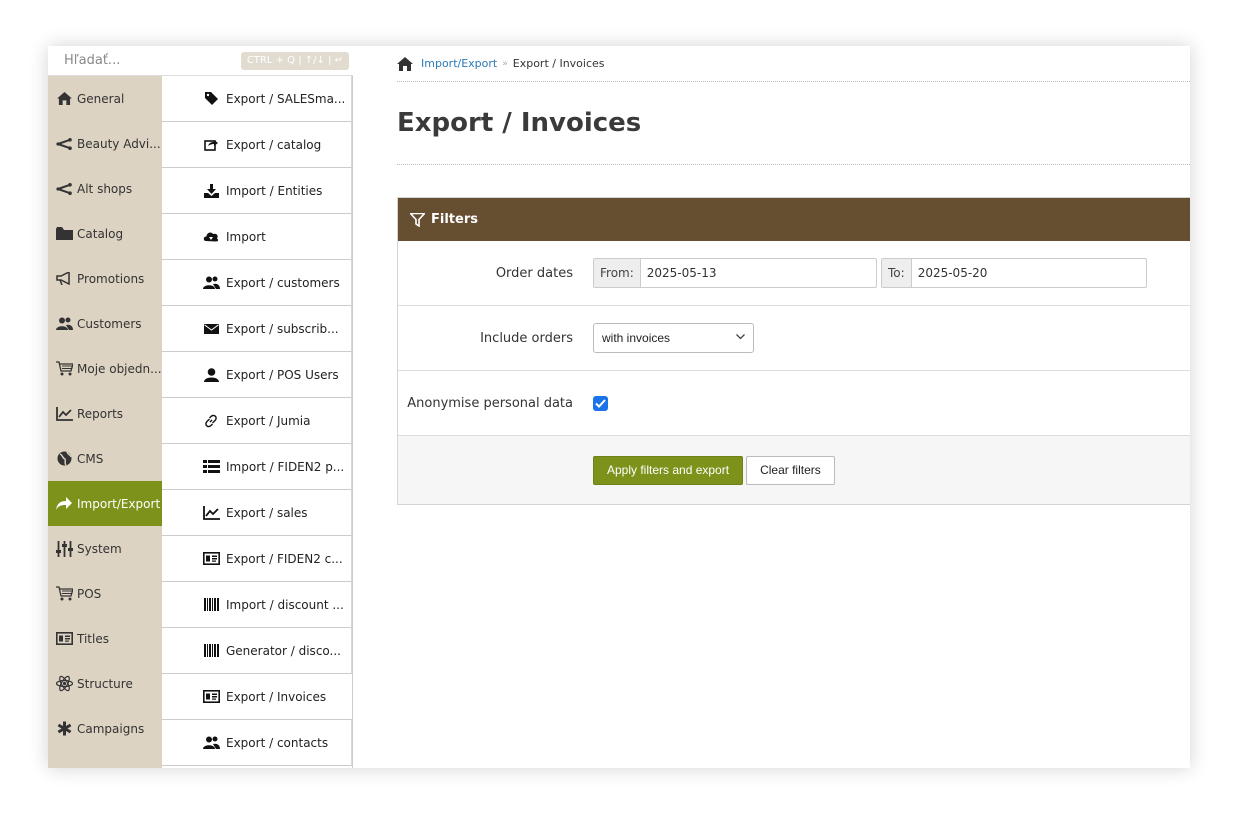  What do you see at coordinates (519, 123) in the screenshot?
I see `page-title: Export / Invoices` at bounding box center [519, 123].